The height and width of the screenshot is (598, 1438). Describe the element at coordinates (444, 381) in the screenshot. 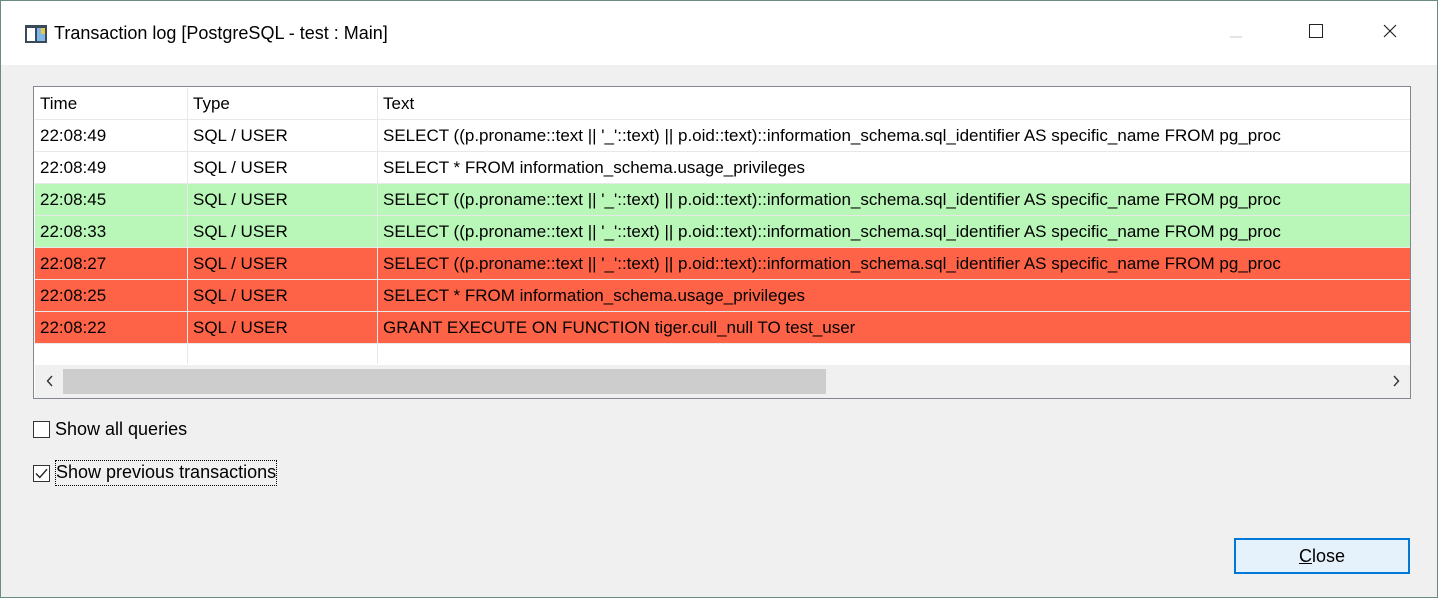

I see `scrollbar-thumb` at that location.